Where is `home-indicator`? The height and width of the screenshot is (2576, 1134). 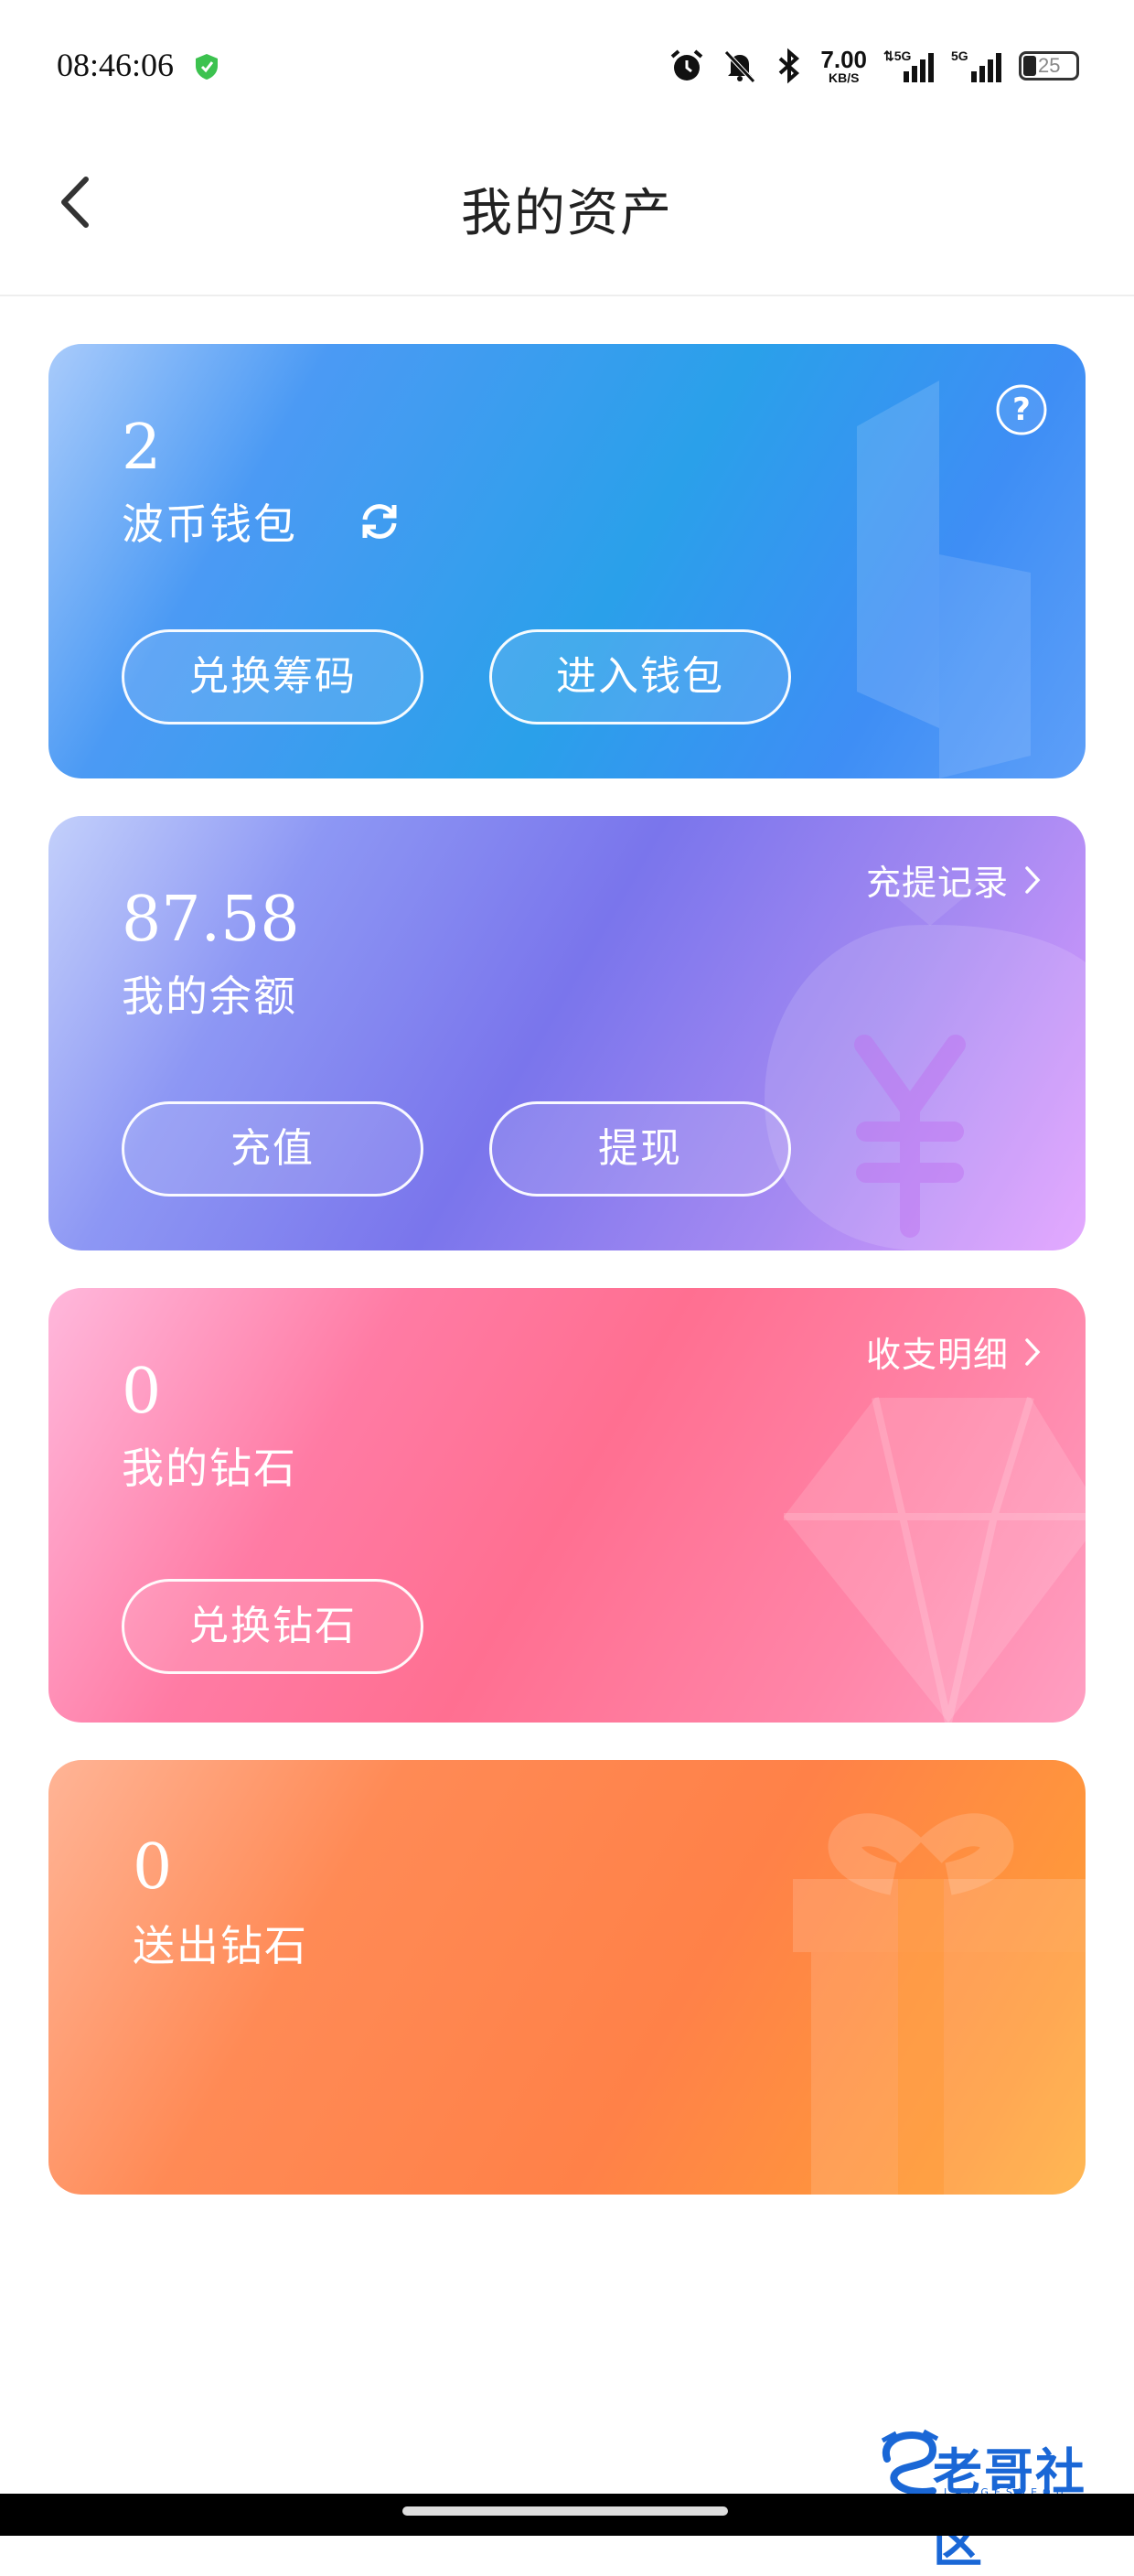 home-indicator is located at coordinates (565, 2511).